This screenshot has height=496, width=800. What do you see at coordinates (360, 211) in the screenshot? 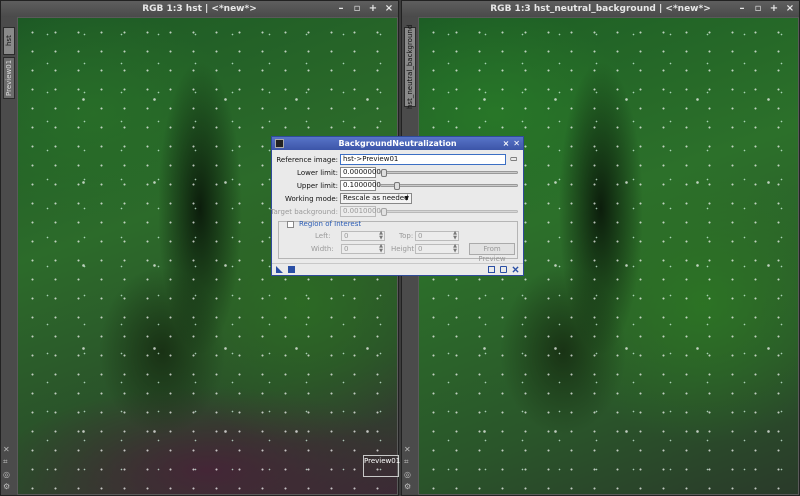
I see `target-background-input: 0.0010000` at bounding box center [360, 211].